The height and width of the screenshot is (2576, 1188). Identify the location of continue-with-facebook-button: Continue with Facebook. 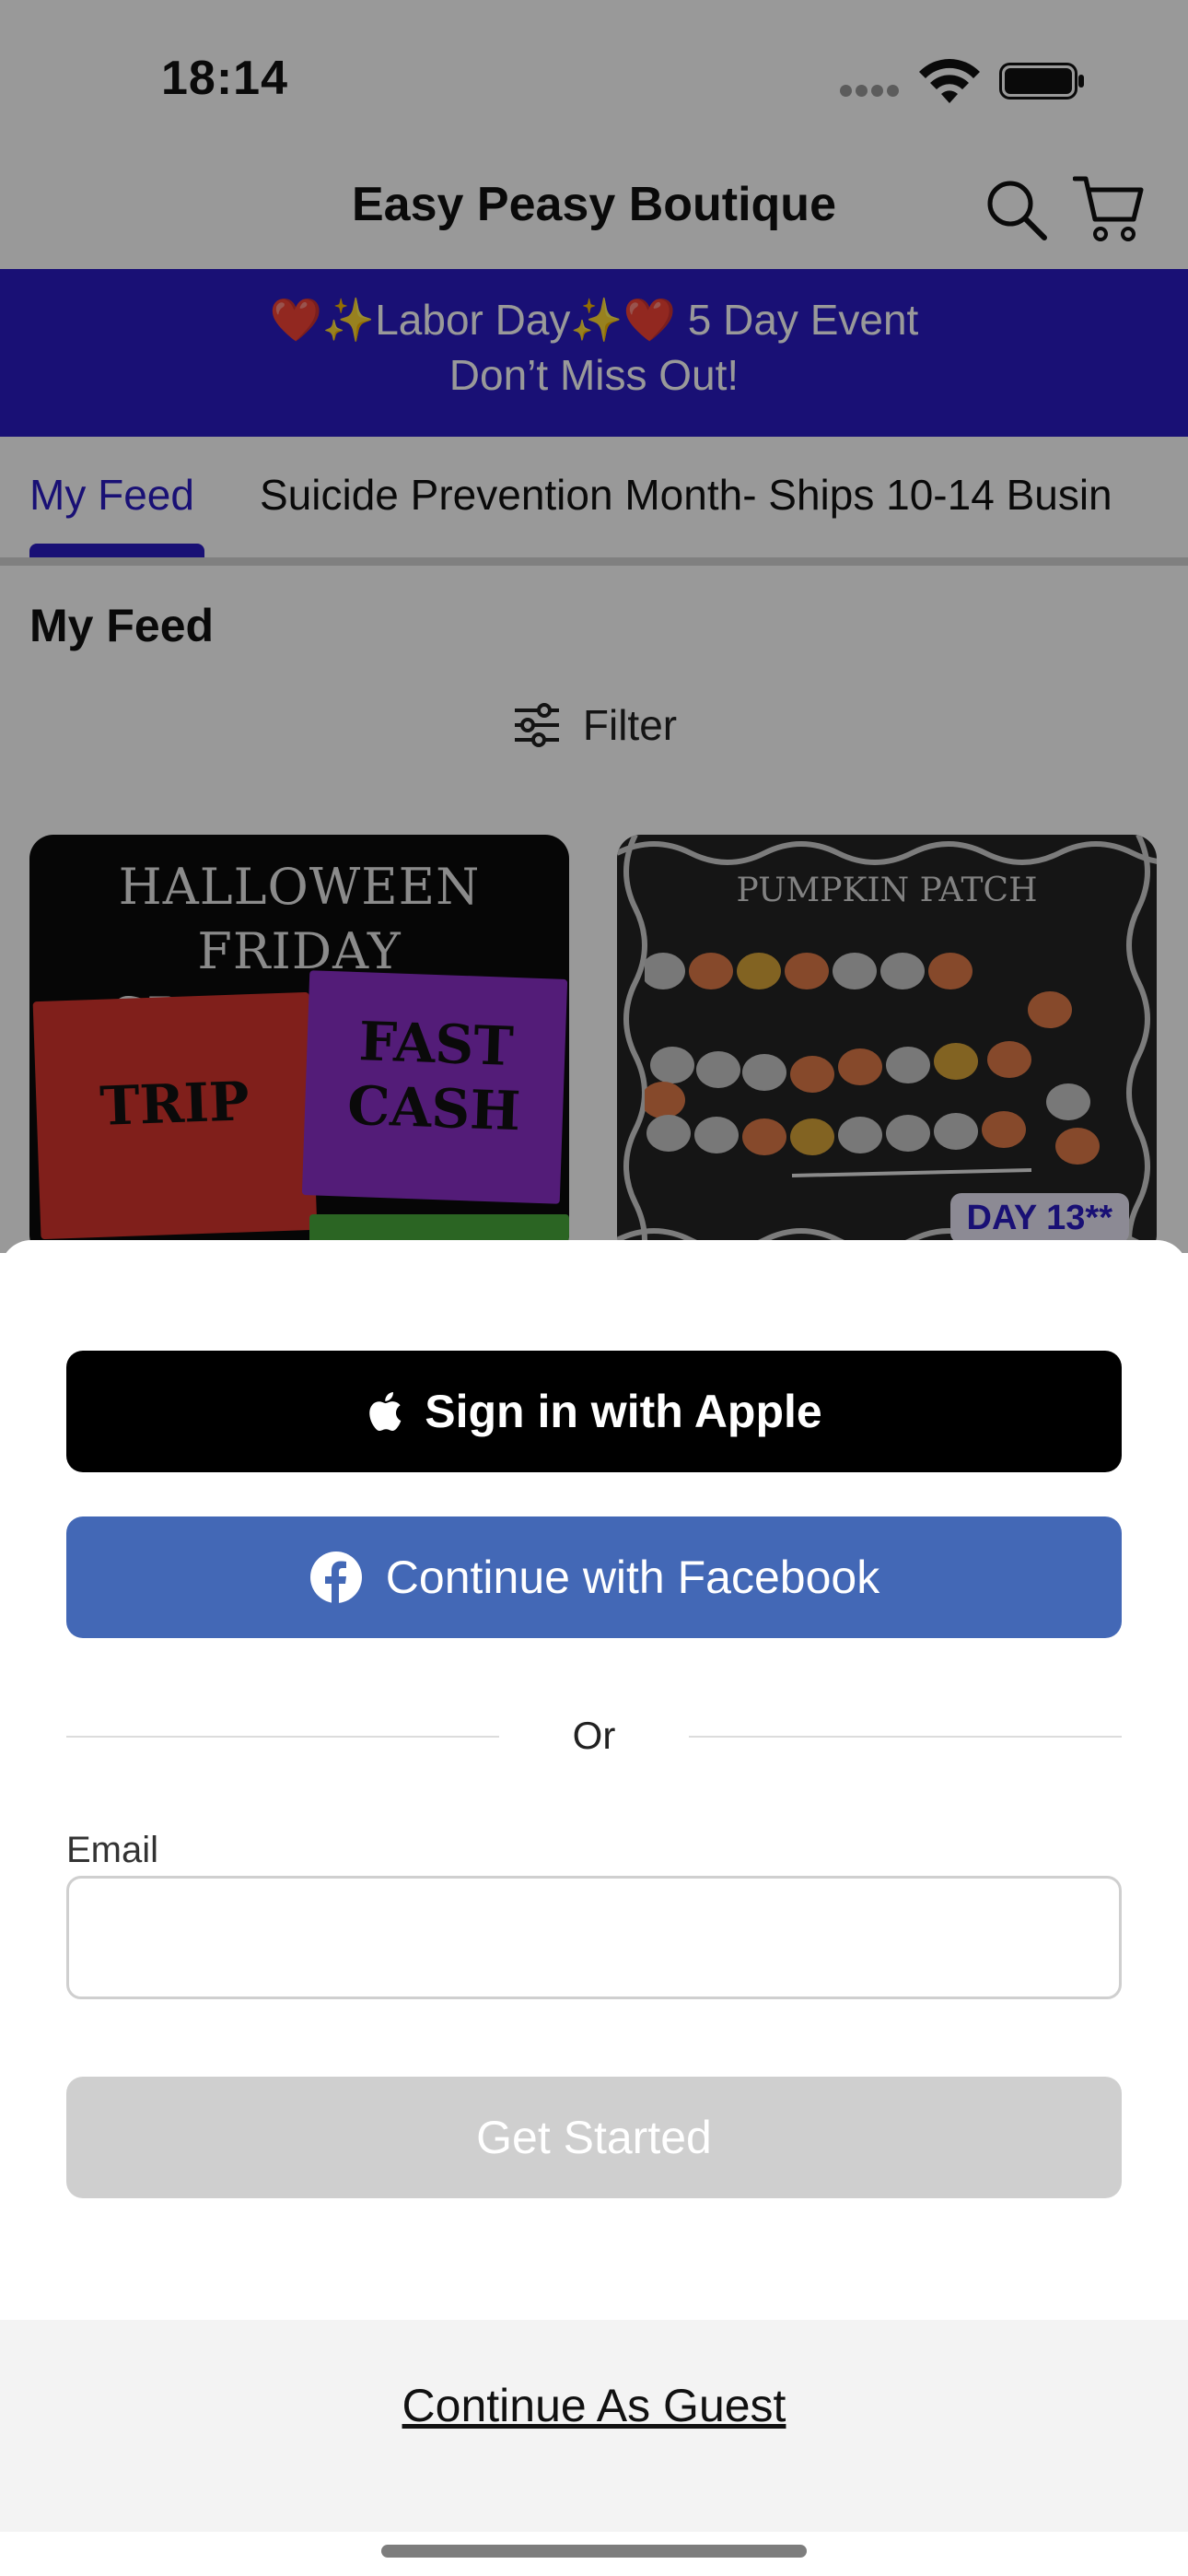
(594, 1577).